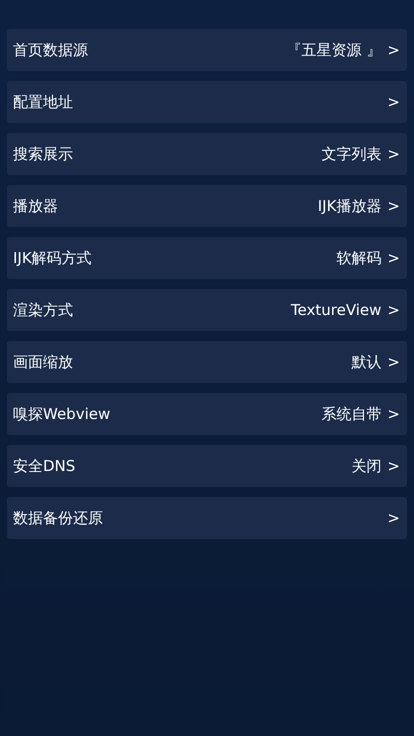  Describe the element at coordinates (207, 310) in the screenshot. I see `settings-row: 渲染方式 TextureView >` at that location.